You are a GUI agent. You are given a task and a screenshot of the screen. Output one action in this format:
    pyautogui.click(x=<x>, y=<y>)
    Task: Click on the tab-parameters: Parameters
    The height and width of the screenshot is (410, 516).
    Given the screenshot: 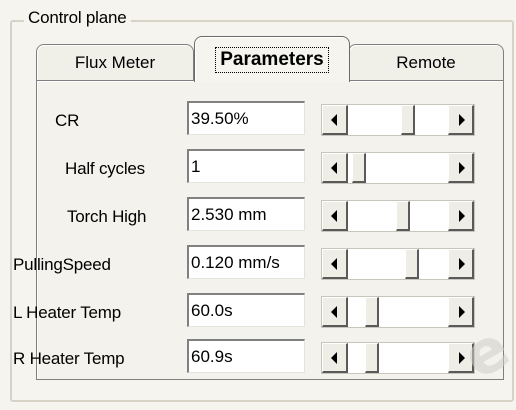 What is the action you would take?
    pyautogui.click(x=272, y=59)
    